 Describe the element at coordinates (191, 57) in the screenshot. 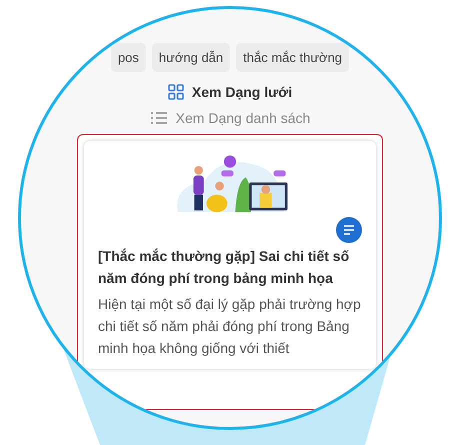

I see `tag-chip: hướng dẫn` at that location.